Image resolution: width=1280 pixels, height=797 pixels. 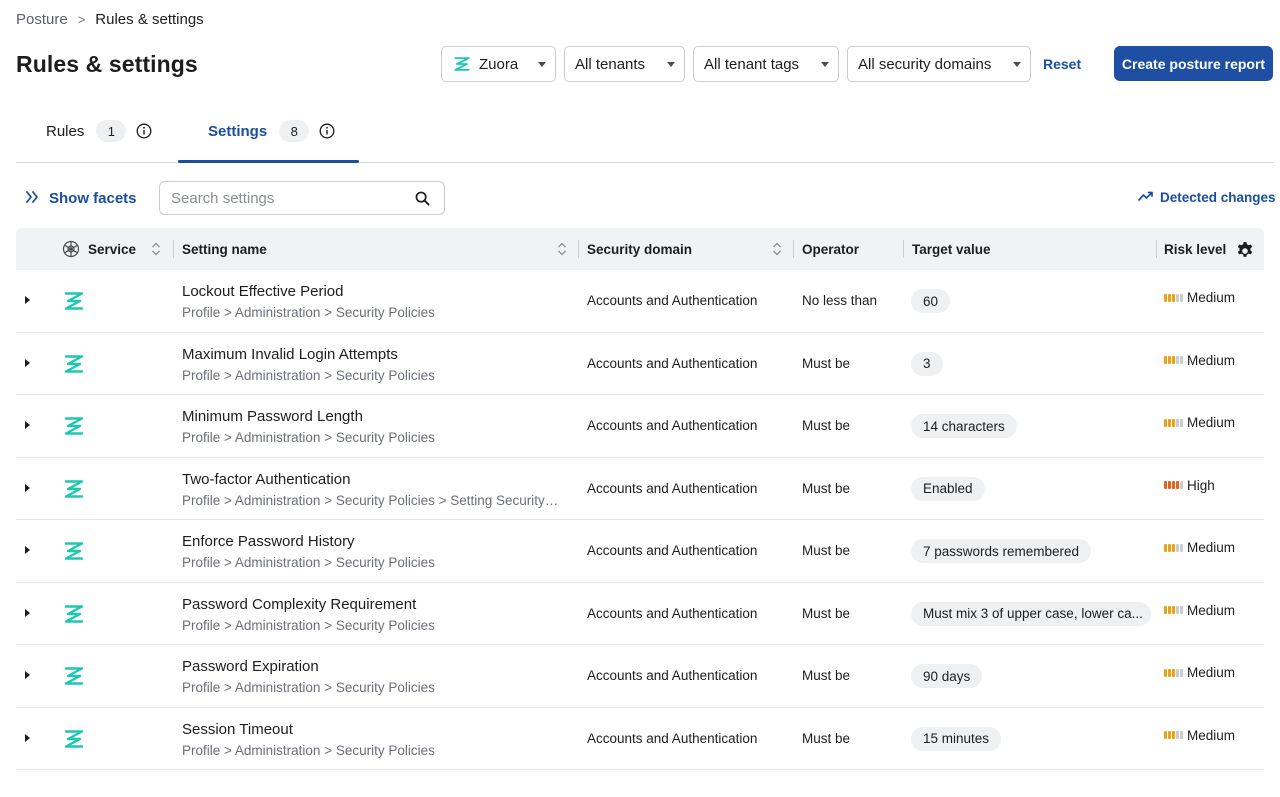 I want to click on setting-name: Enforce Password History, so click(x=268, y=541).